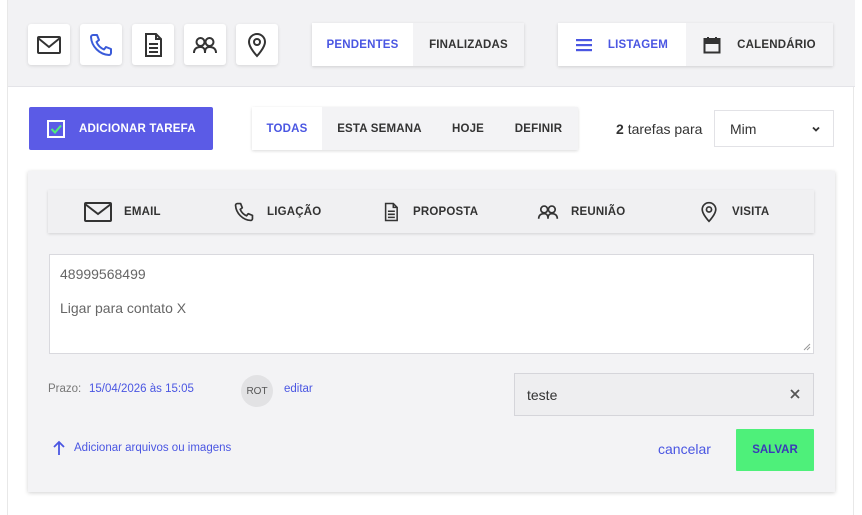 This screenshot has height=515, width=862. Describe the element at coordinates (743, 128) in the screenshot. I see `assignee-value: Mim` at that location.